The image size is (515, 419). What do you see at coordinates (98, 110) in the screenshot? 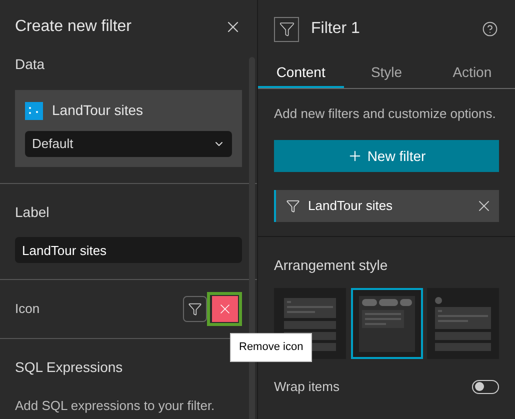
I see `data-source-name: LandTour sites` at bounding box center [98, 110].